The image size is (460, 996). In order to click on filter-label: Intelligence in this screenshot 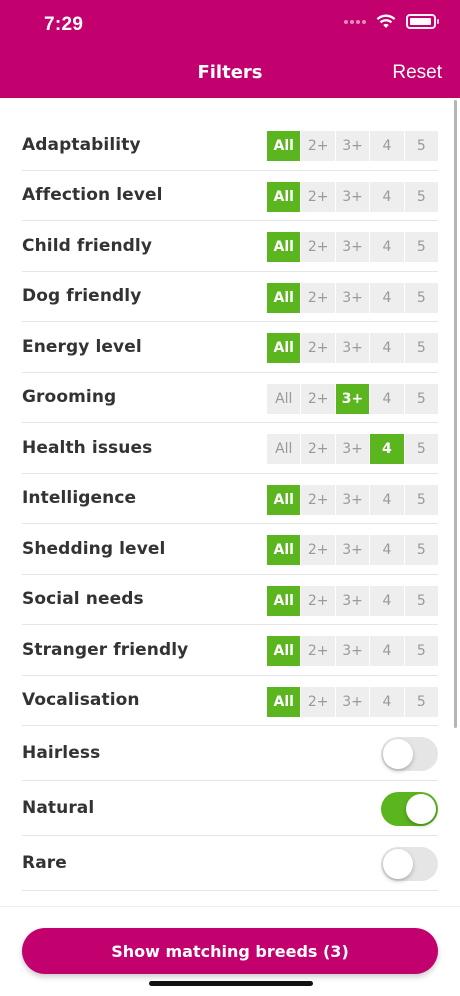, I will do `click(79, 498)`.